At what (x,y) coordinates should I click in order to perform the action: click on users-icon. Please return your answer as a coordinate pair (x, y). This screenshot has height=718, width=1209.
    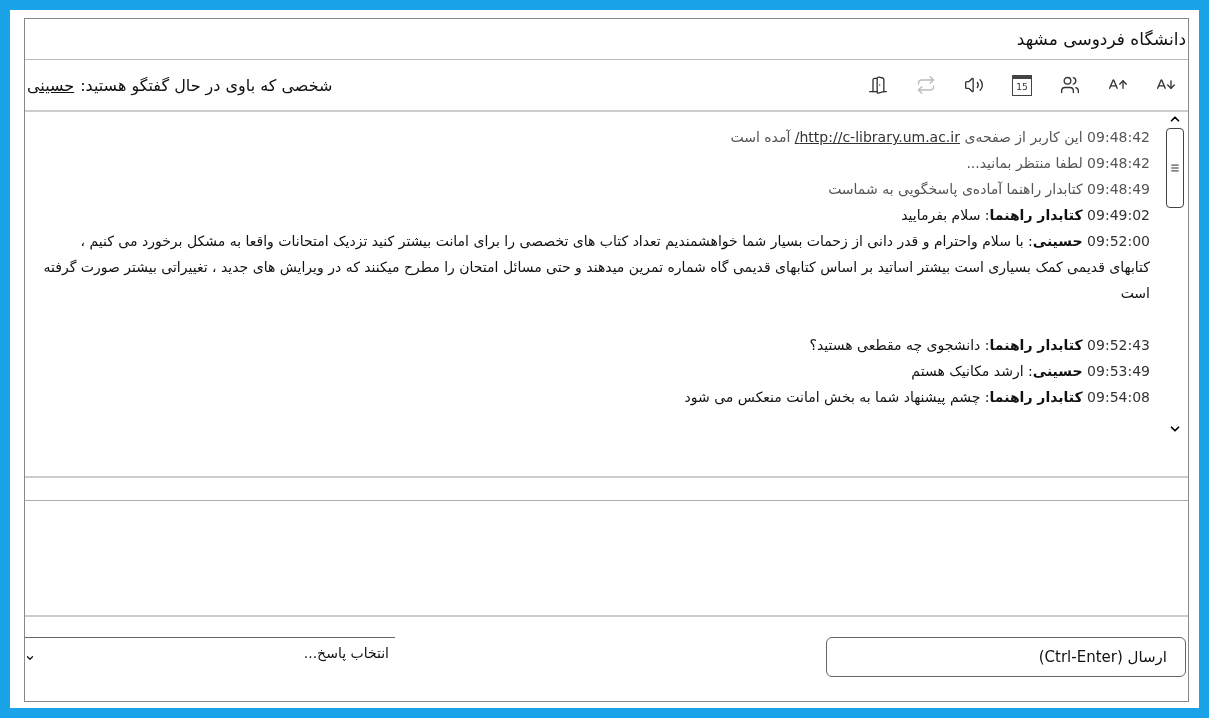
    Looking at the image, I should click on (1070, 85).